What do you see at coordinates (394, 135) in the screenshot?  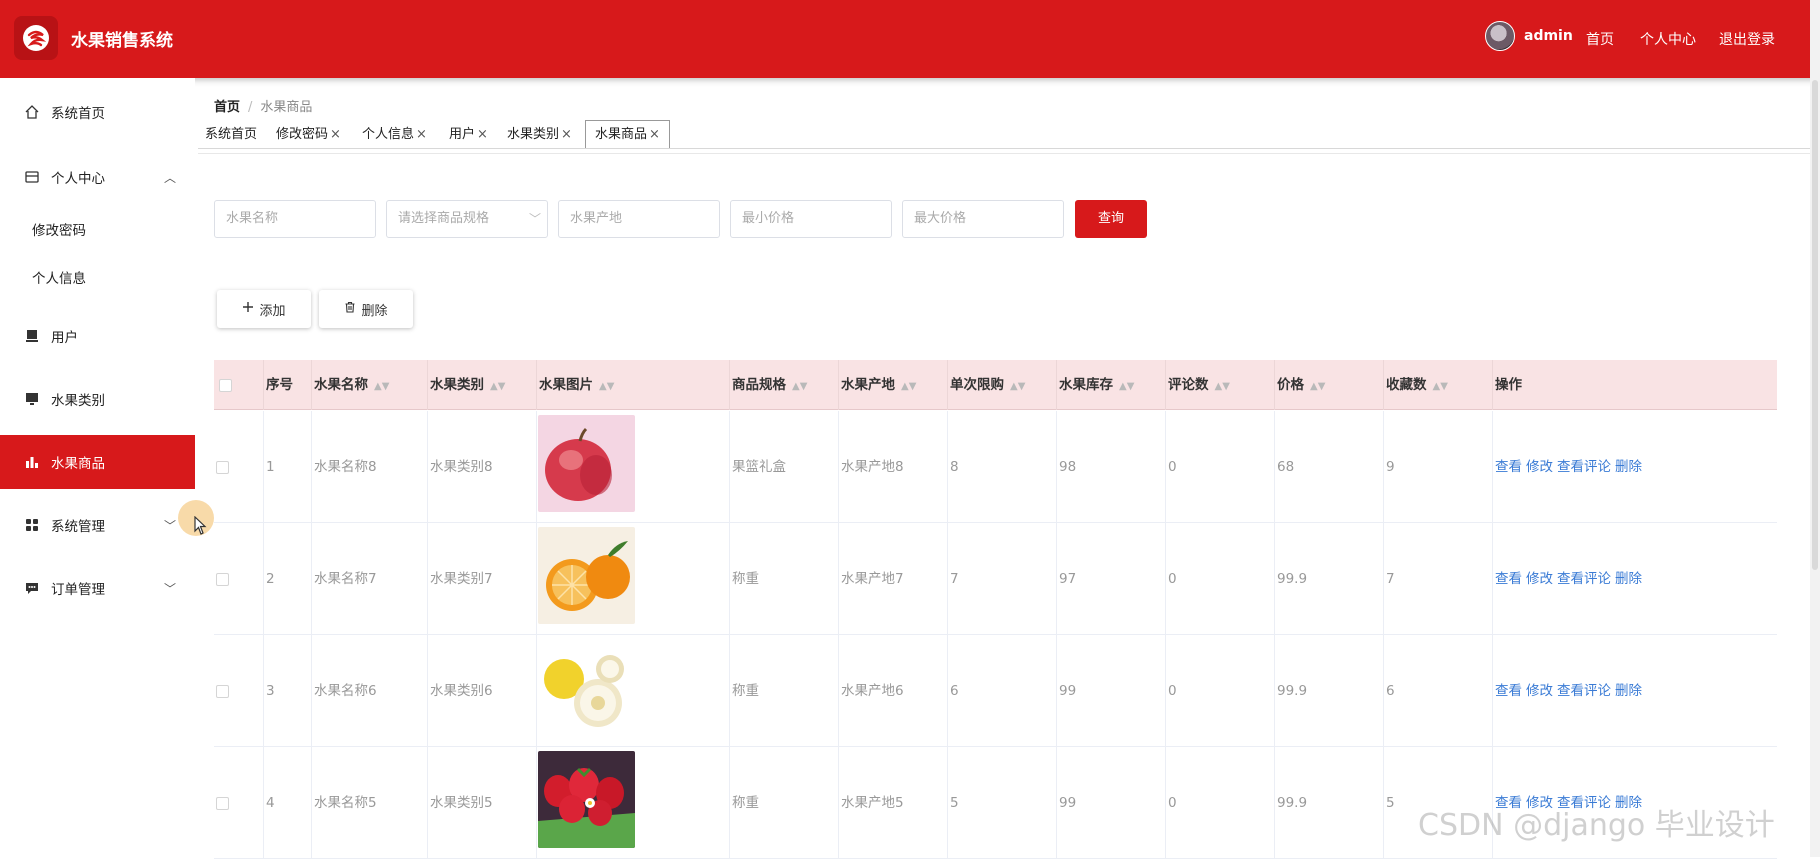 I see `tab-personal-info: 个人信息 ×` at bounding box center [394, 135].